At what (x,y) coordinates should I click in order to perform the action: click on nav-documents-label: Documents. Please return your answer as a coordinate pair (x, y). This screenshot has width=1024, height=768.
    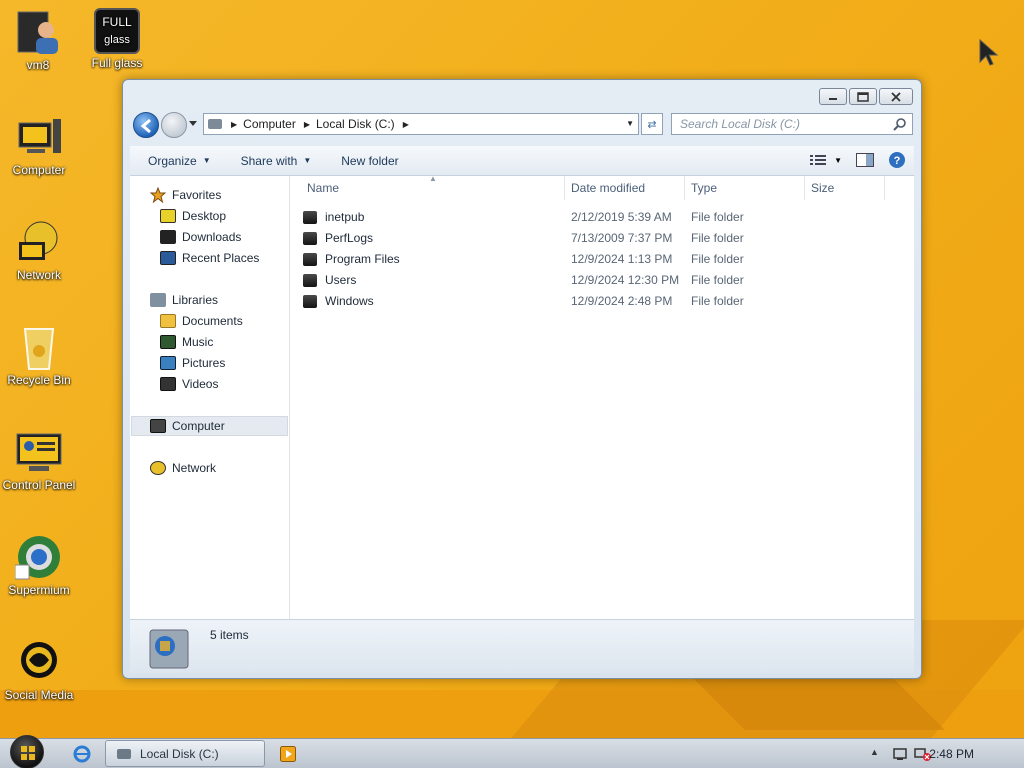
    Looking at the image, I should click on (212, 321).